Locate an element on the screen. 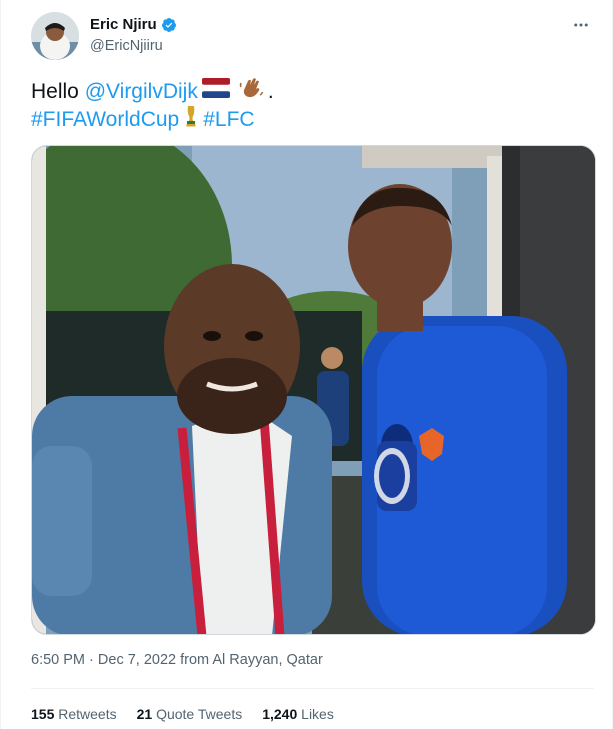 The height and width of the screenshot is (729, 613). tweet-date: Dec 7, 2022 is located at coordinates (137, 660).